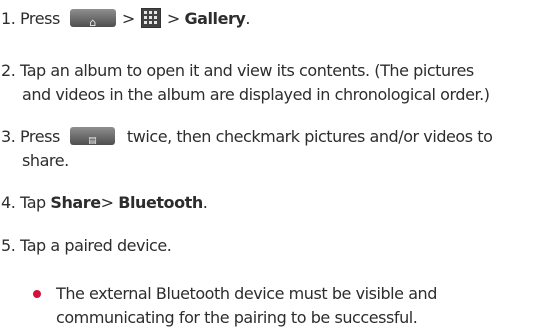 This screenshot has height=331, width=537. I want to click on step-4: 4. Tap Share> Bluetooth., so click(104, 202).